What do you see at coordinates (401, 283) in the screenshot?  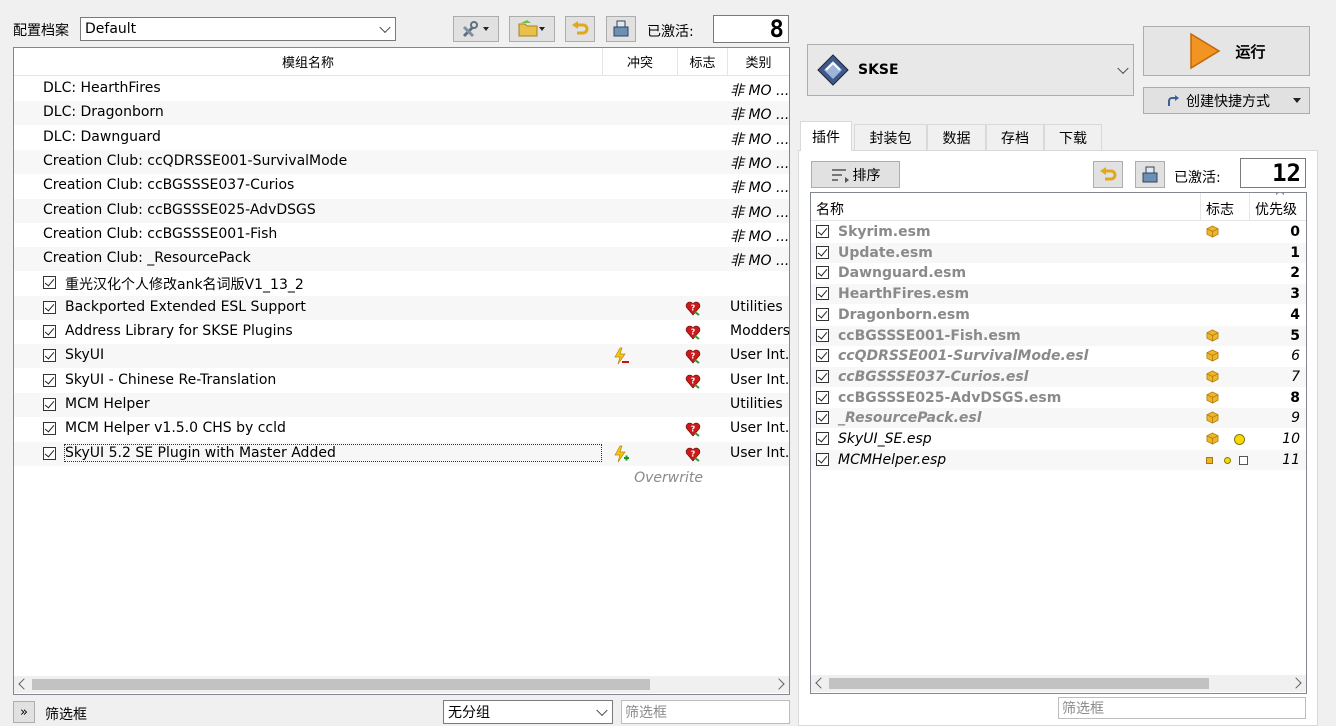 I see `mod-row: 重光汉化个人修改ank名词版V1_13_2` at bounding box center [401, 283].